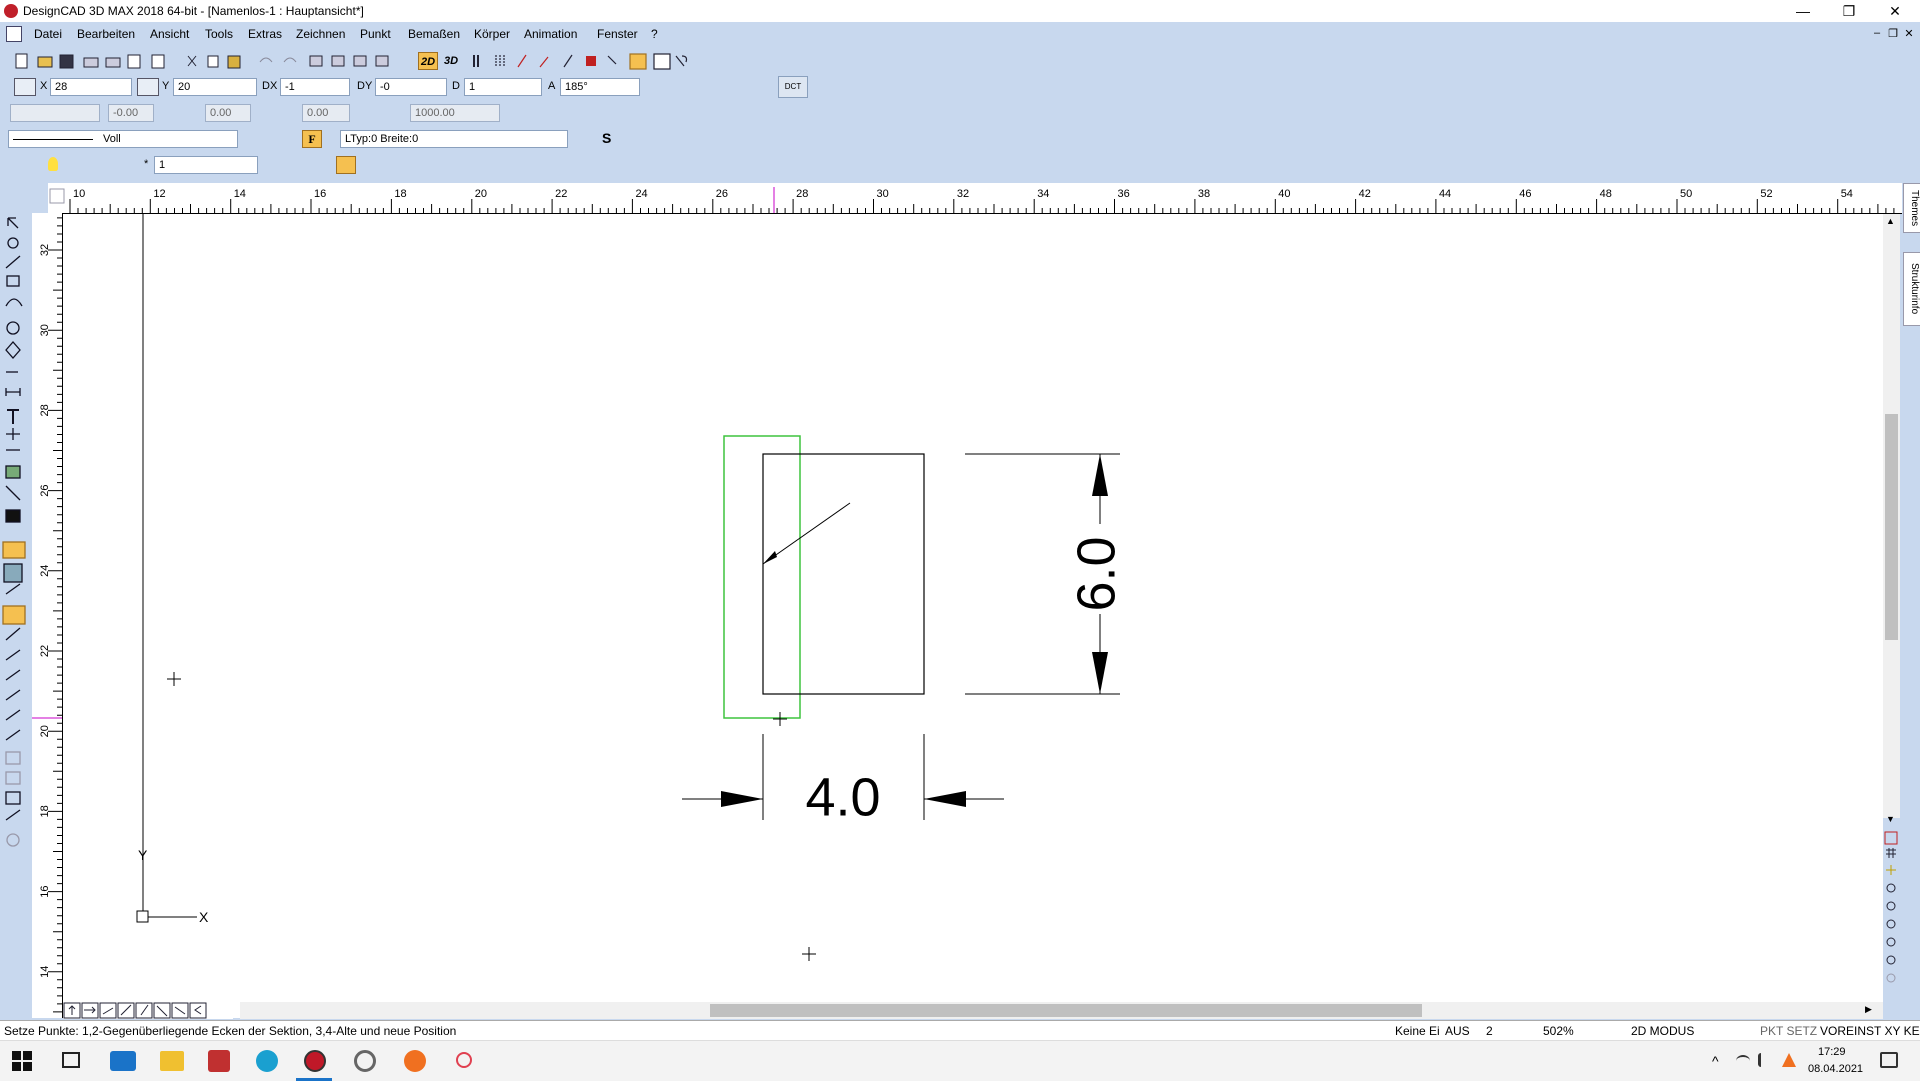 The height and width of the screenshot is (1081, 1920). What do you see at coordinates (91, 87) in the screenshot?
I see `x-field: 28` at bounding box center [91, 87].